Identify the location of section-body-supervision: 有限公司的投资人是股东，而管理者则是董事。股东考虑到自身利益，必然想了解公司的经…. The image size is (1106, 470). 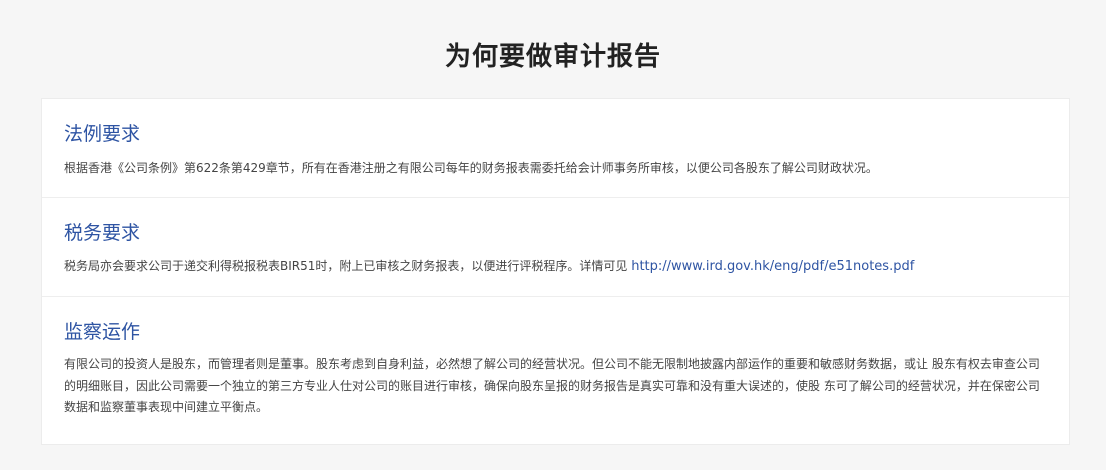
(552, 385).